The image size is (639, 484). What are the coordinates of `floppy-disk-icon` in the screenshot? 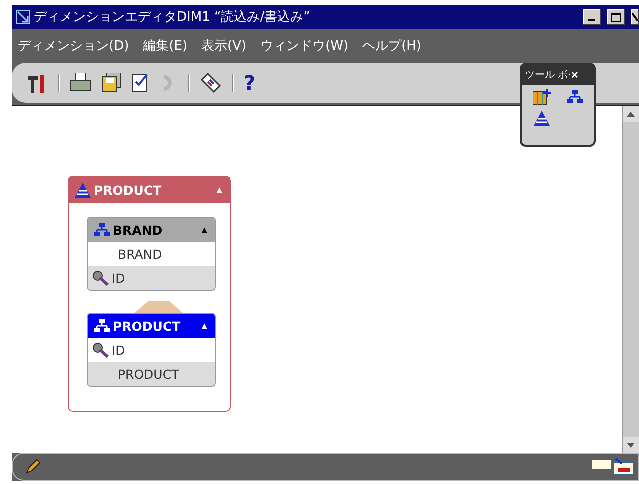 It's located at (112, 83).